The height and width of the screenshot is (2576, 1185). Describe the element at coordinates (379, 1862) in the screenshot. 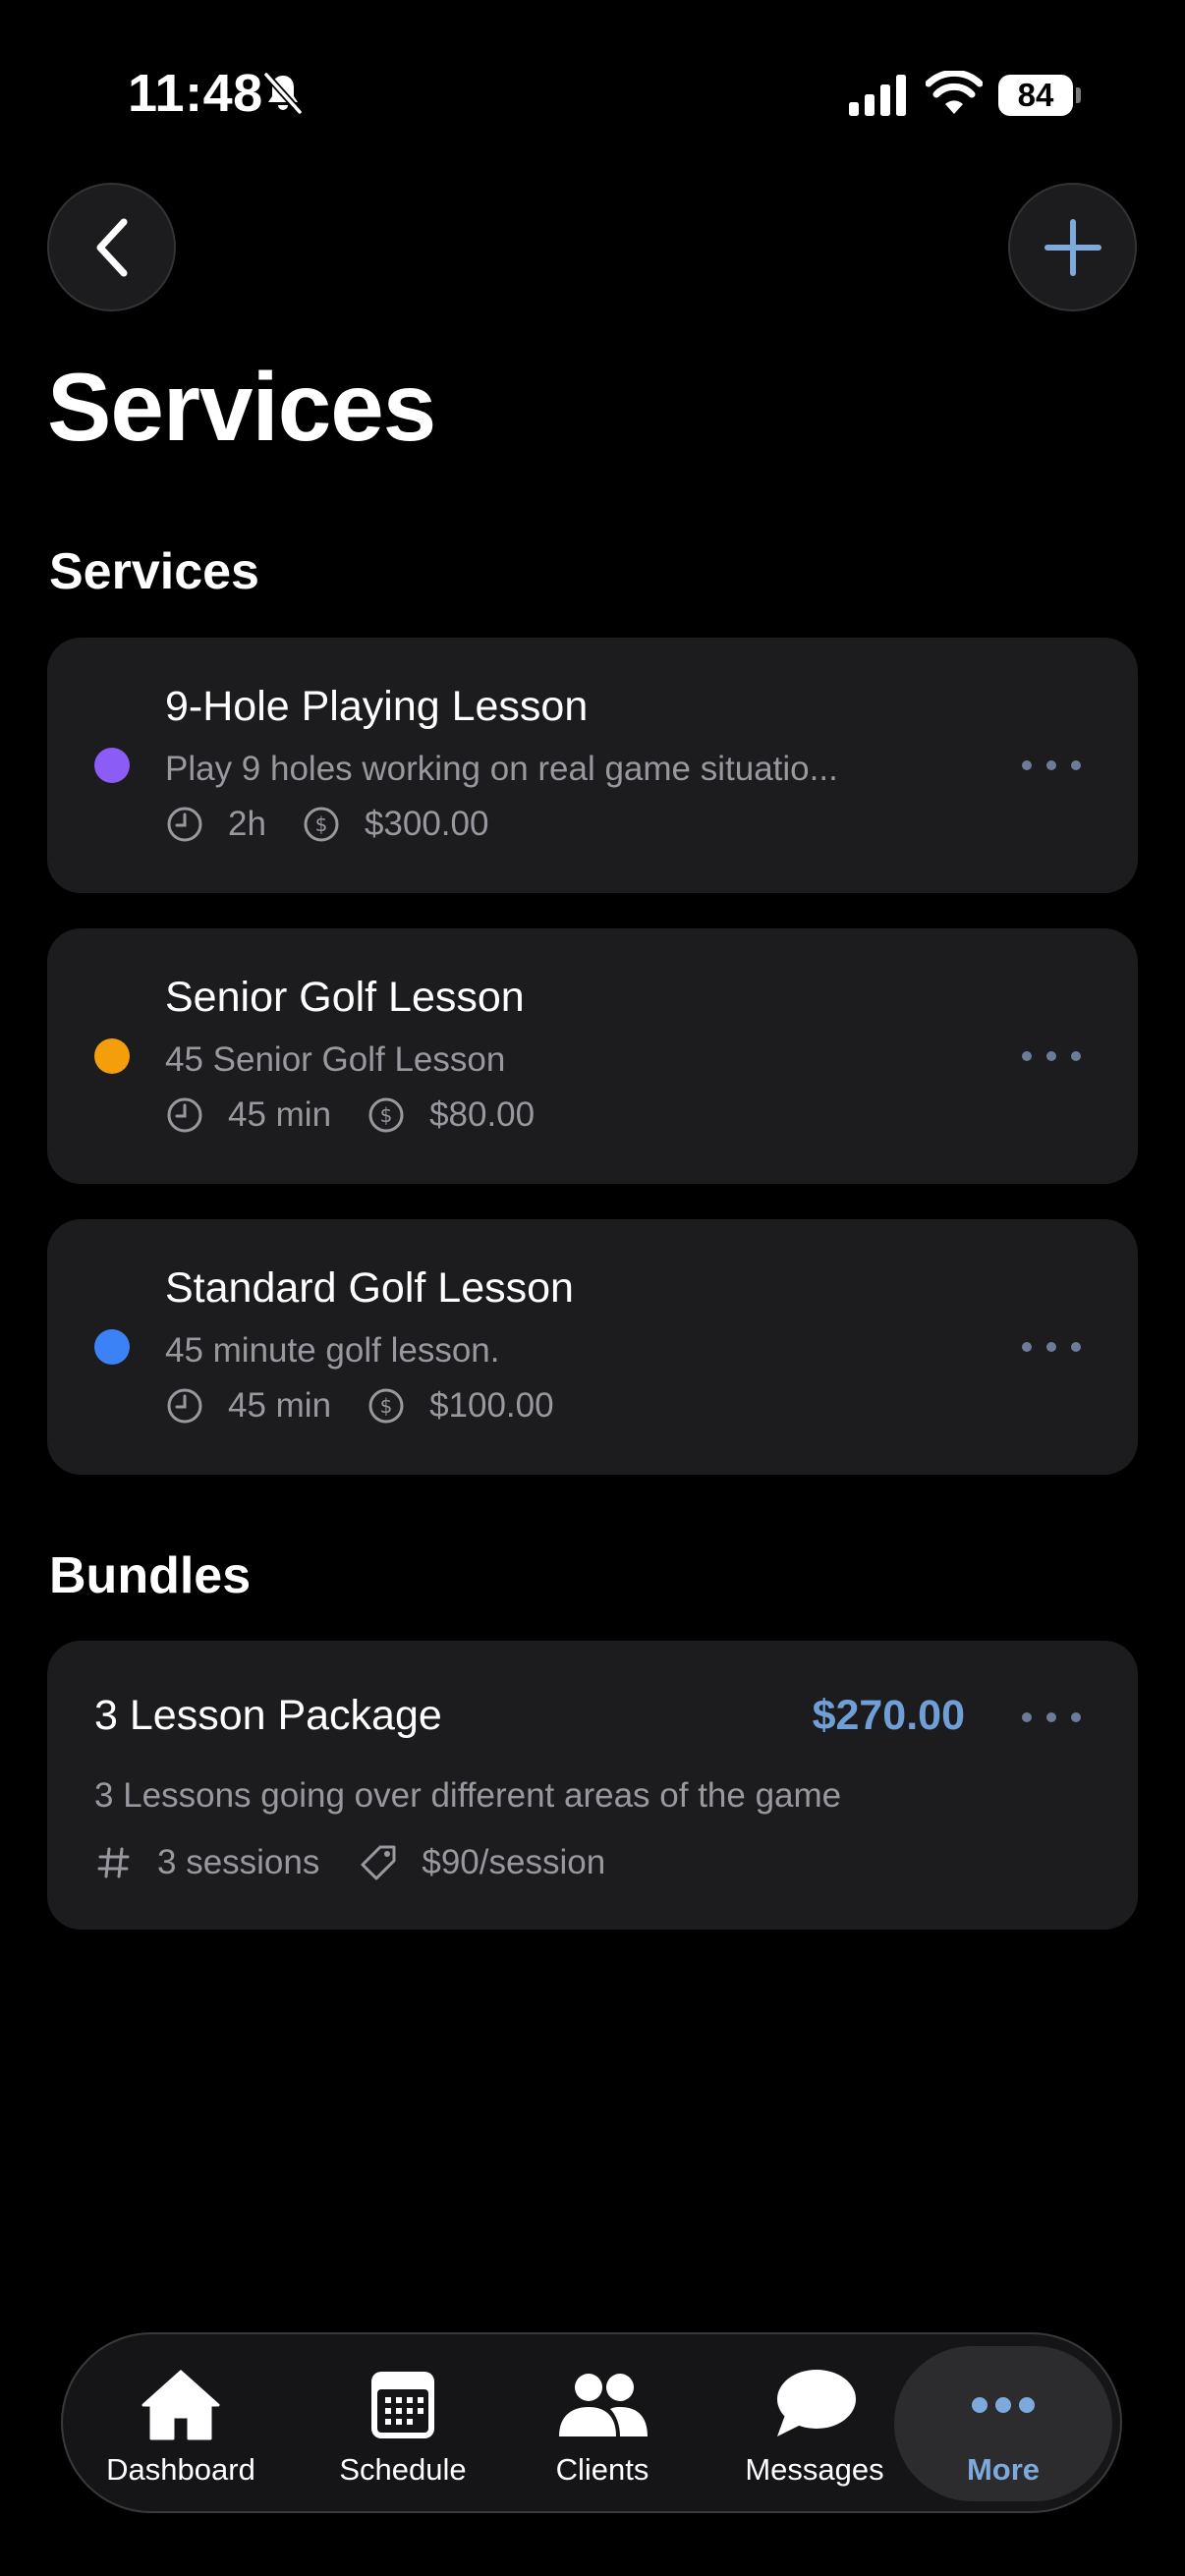

I see `tag-icon` at that location.